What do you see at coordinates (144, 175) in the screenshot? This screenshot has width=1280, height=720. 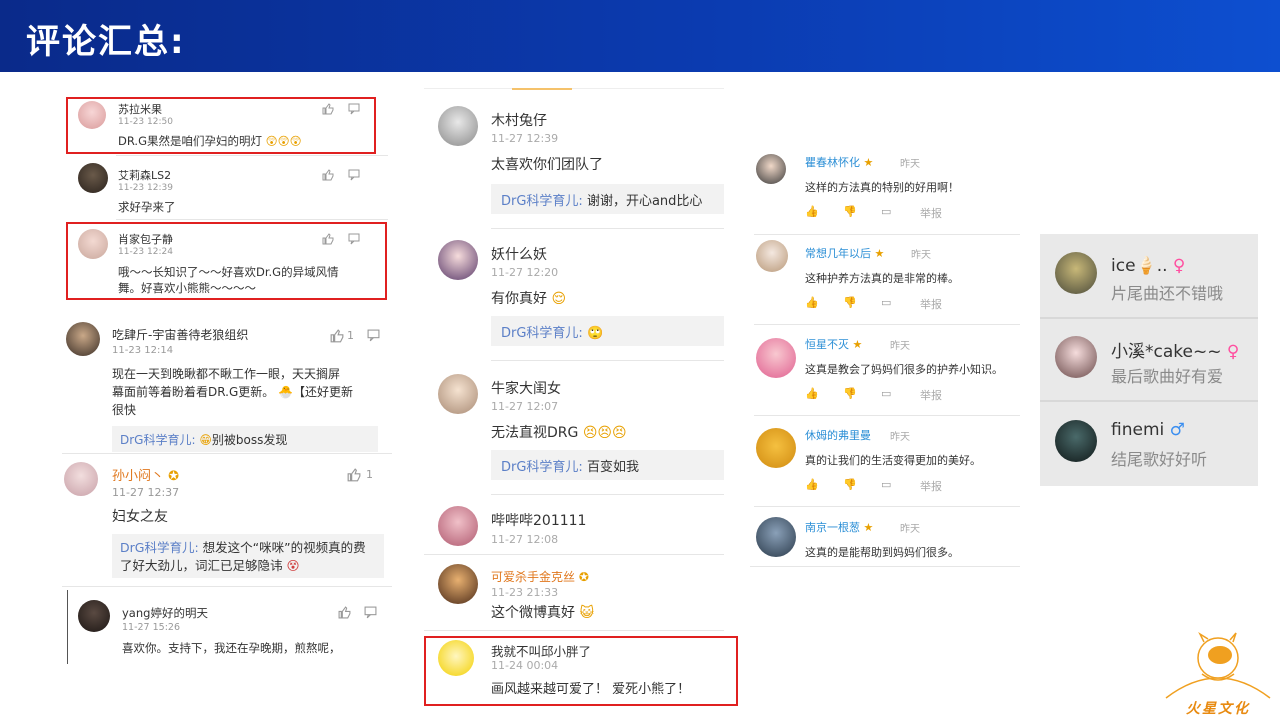 I see `comment-author: 艾莉森LS2` at bounding box center [144, 175].